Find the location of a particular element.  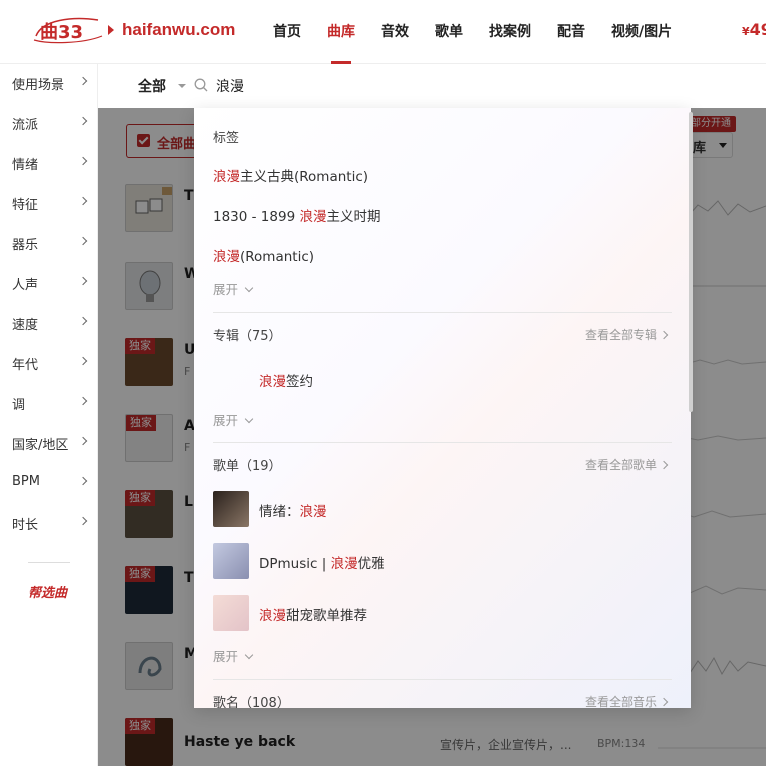

suggestion-playlist: DPmusic | 浪漫优雅 is located at coordinates (322, 562).